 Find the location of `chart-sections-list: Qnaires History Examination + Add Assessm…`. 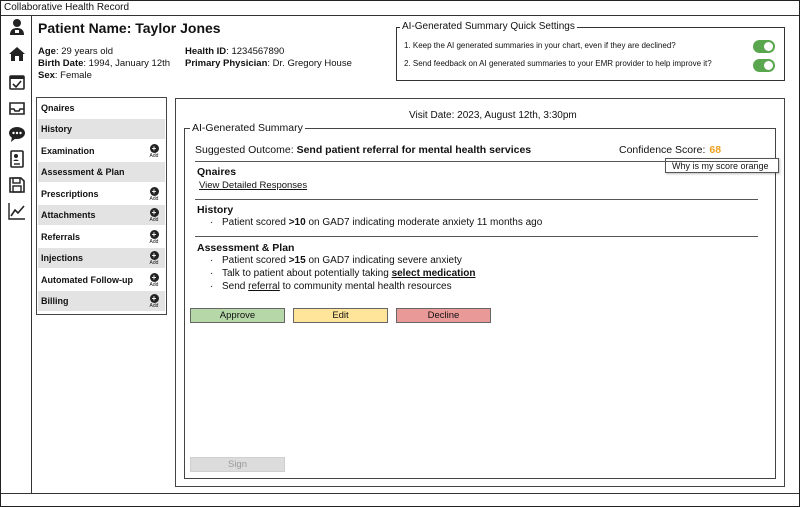

chart-sections-list: Qnaires History Examination + Add Assessm… is located at coordinates (101, 206).